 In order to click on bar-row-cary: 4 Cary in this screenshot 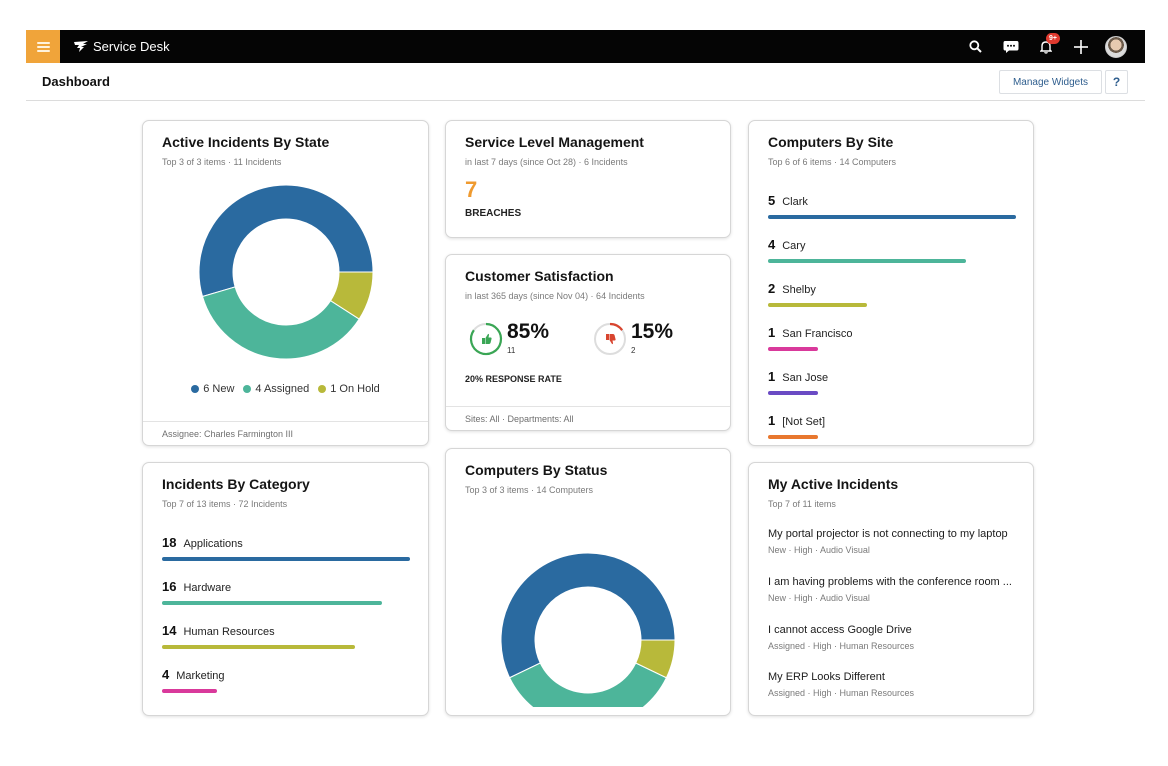, I will do `click(891, 259)`.